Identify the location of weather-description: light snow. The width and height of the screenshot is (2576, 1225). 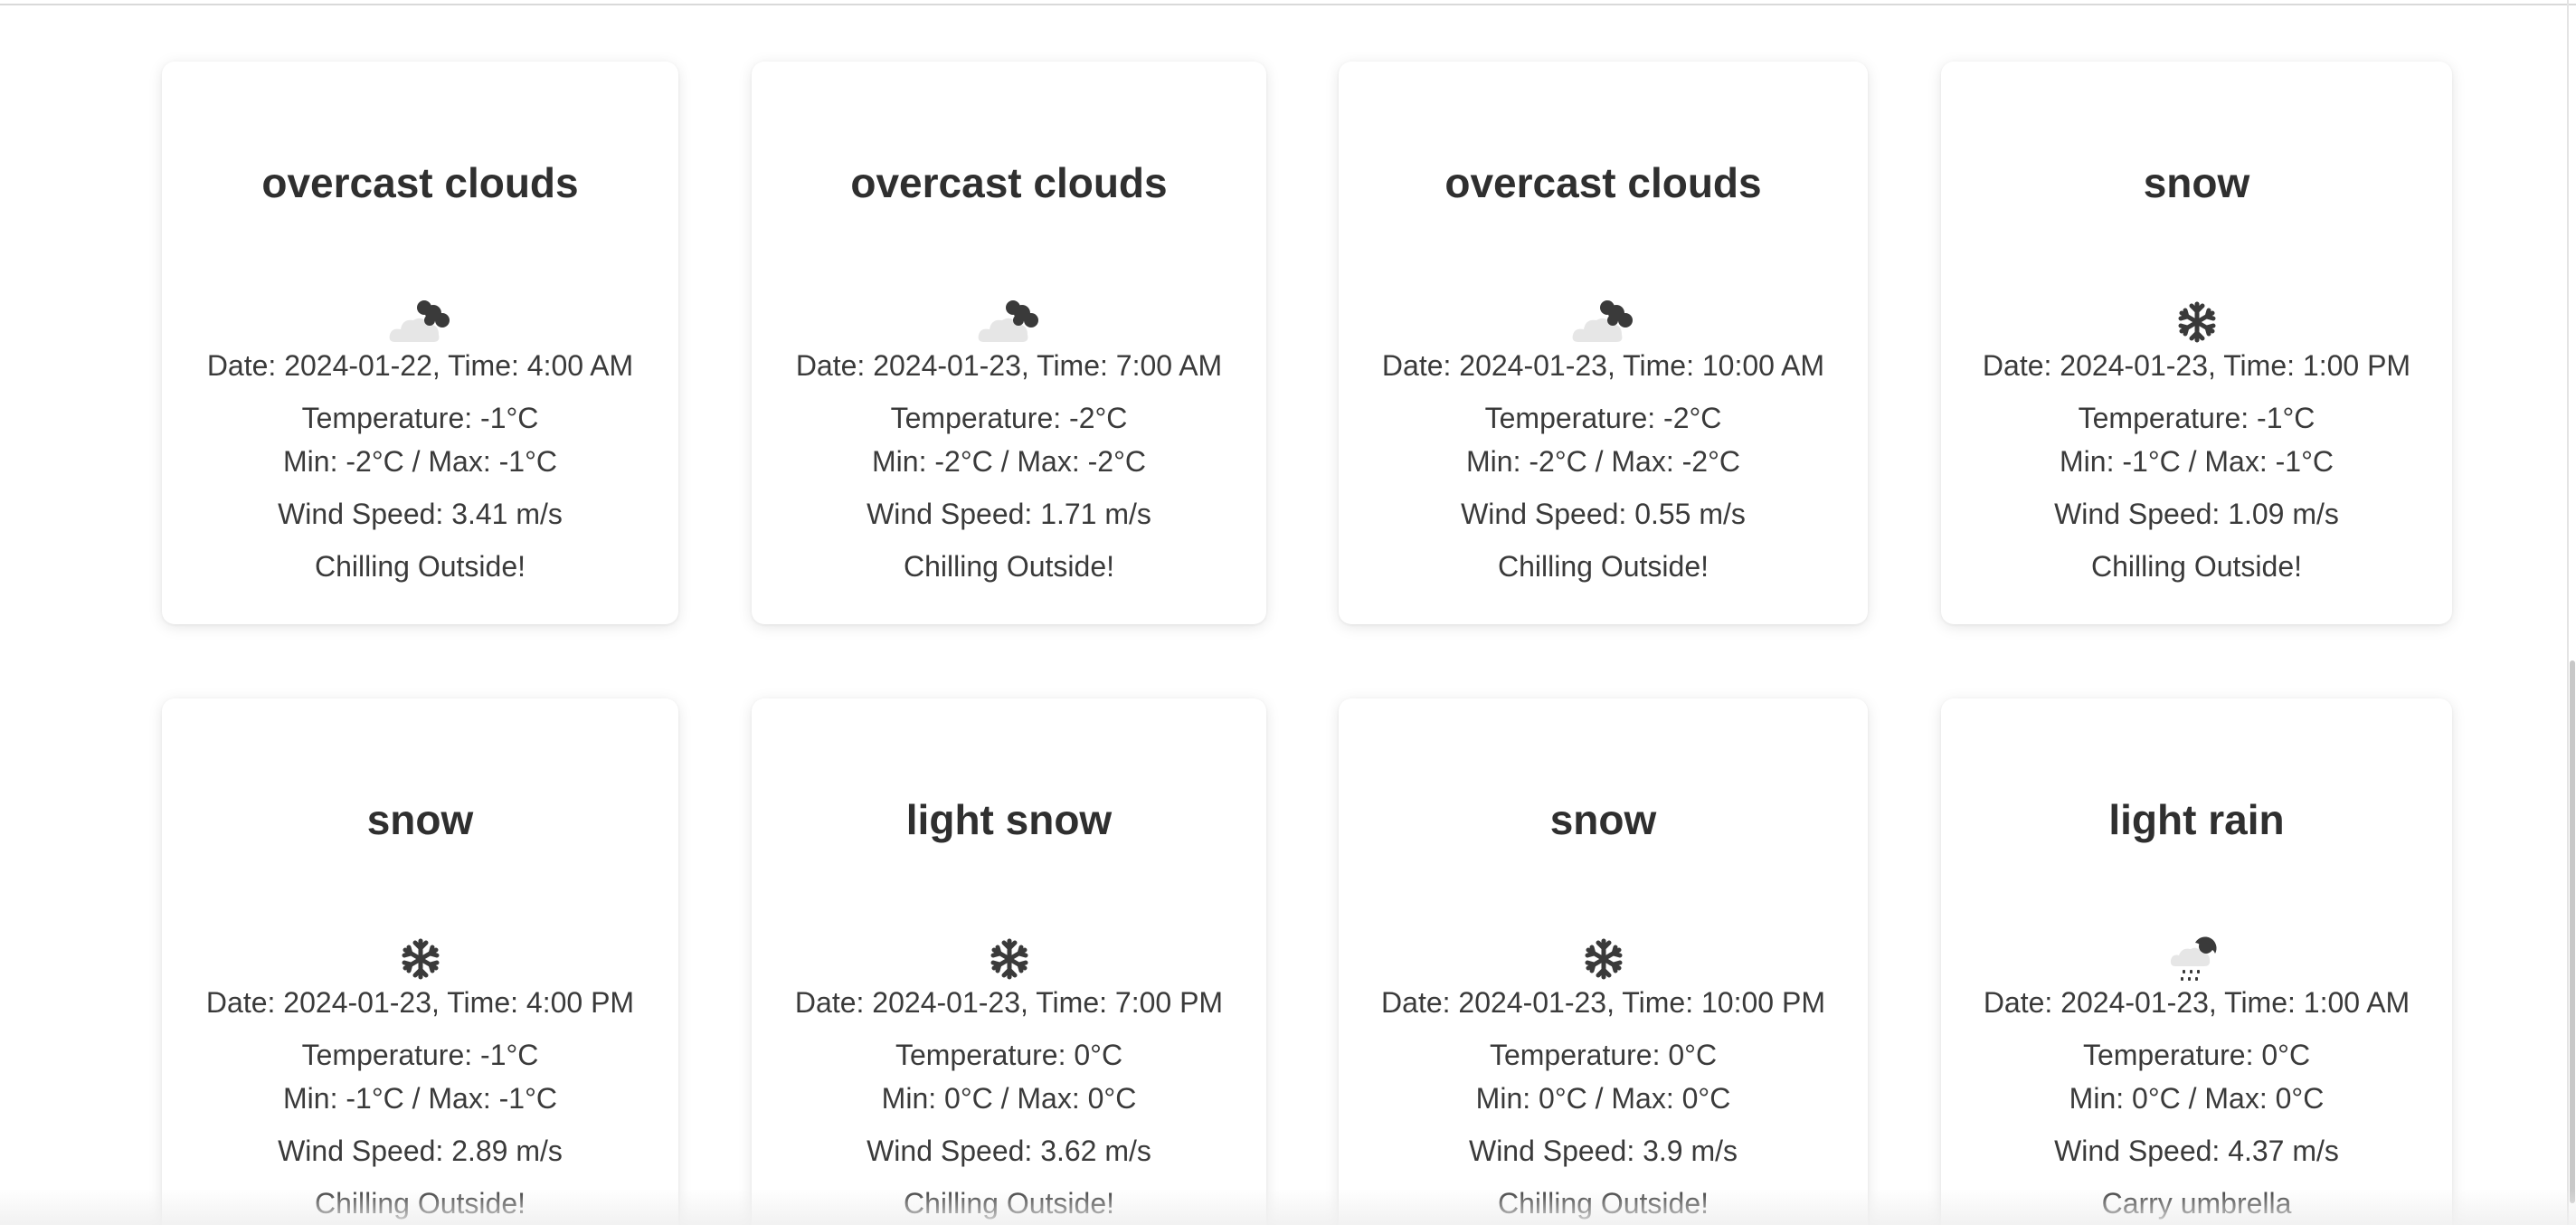
(1009, 819).